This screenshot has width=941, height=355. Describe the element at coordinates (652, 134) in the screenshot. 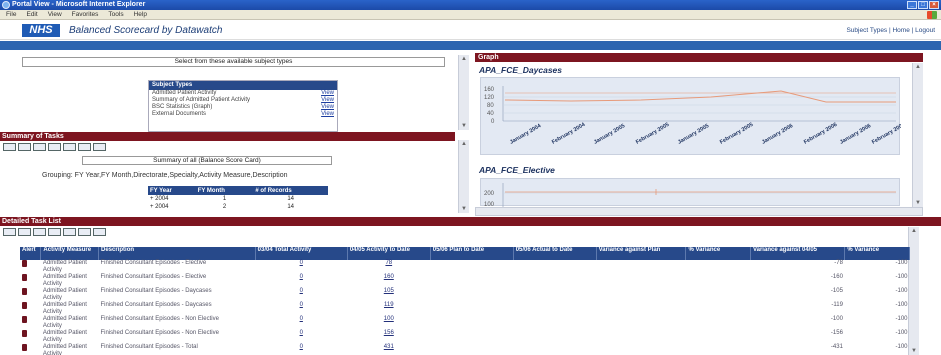

I see `x-tick-label: February 2005` at that location.